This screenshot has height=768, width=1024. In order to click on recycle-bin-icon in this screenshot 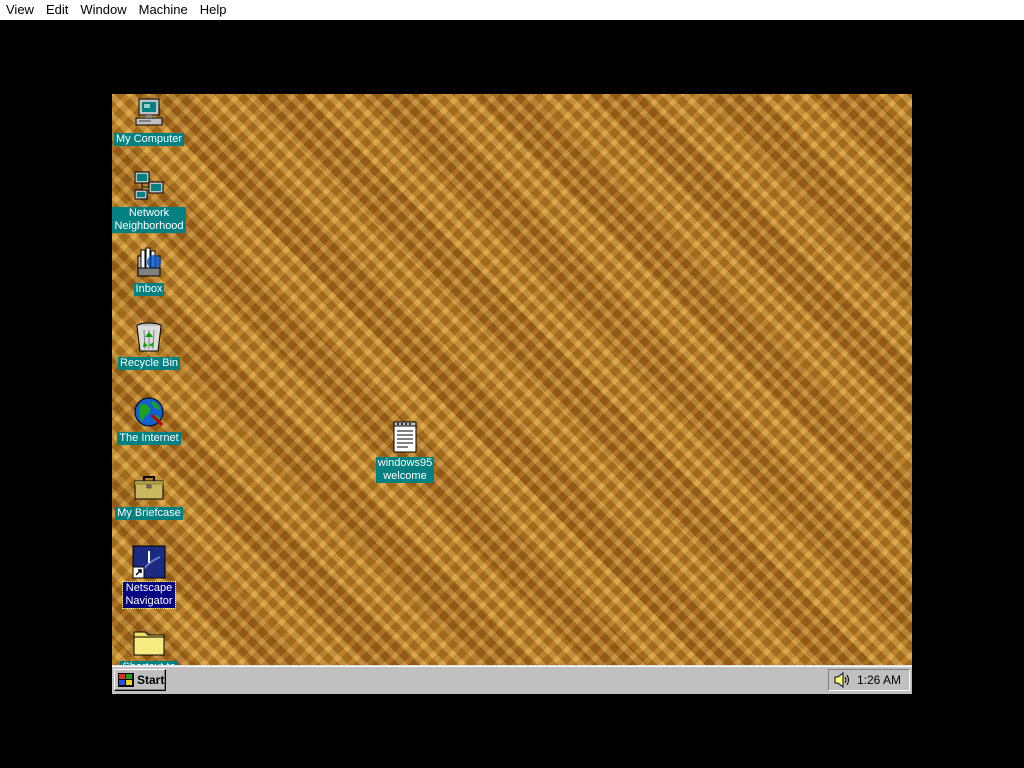, I will do `click(149, 337)`.